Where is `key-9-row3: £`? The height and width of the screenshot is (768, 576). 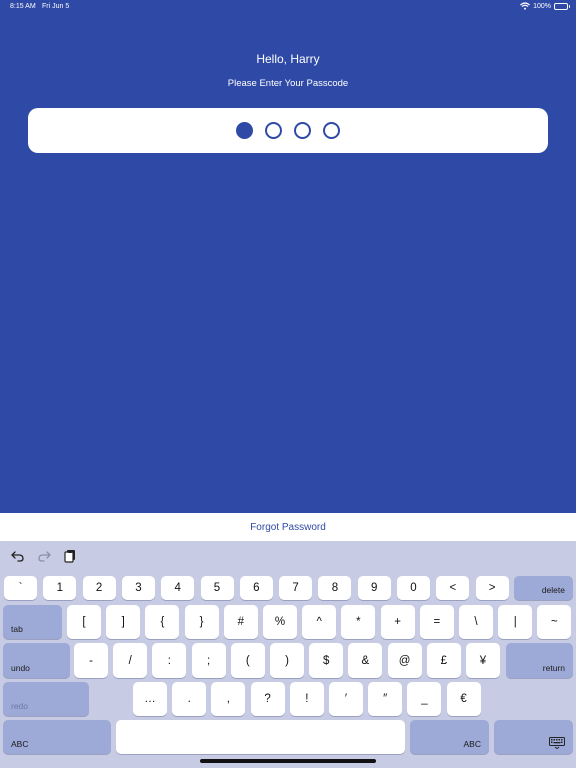 key-9-row3: £ is located at coordinates (443, 660).